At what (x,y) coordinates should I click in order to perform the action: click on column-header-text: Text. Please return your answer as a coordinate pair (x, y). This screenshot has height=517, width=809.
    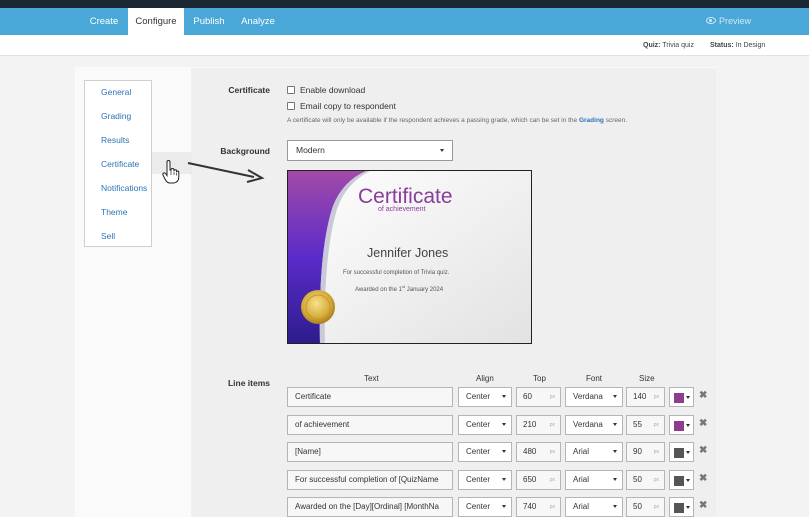
    Looking at the image, I should click on (371, 378).